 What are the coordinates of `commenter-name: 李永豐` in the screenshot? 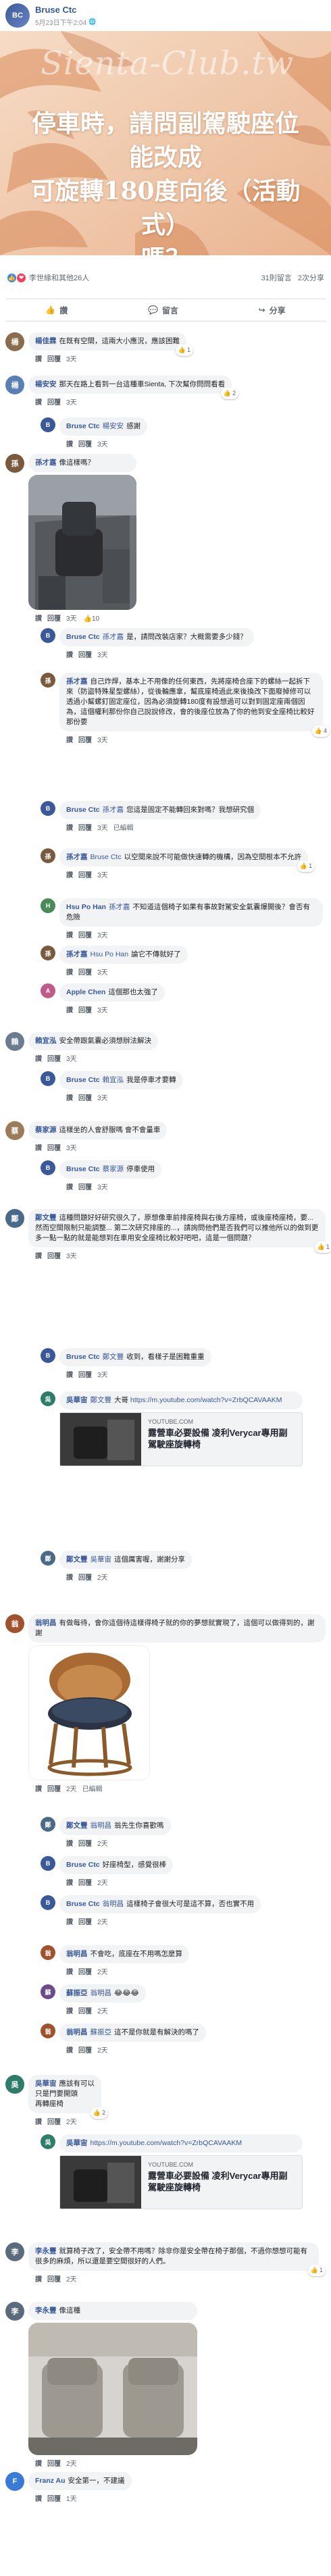 It's located at (46, 2251).